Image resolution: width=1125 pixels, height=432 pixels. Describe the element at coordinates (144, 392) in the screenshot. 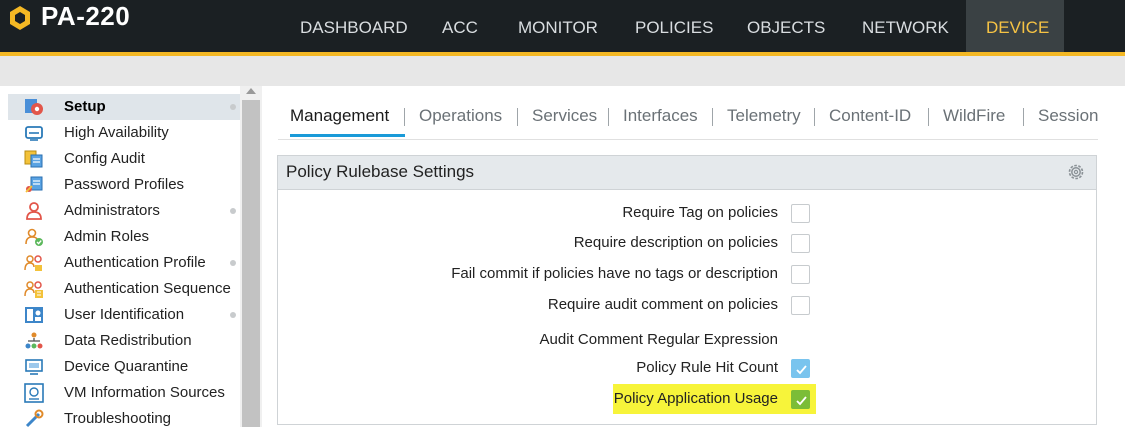

I see `sidebar-item-label: VM Information Sources` at that location.